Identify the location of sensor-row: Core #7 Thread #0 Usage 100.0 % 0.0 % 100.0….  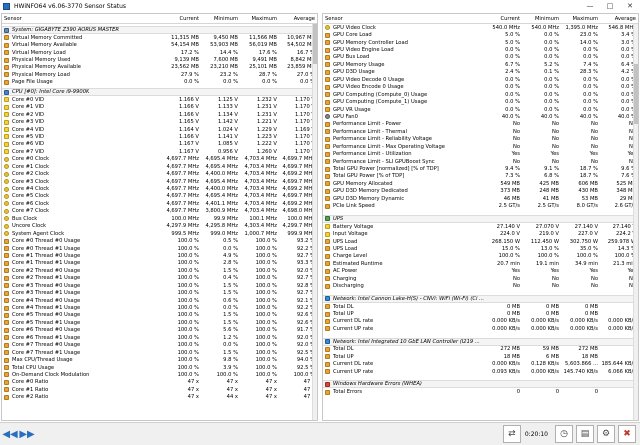
(159, 345).